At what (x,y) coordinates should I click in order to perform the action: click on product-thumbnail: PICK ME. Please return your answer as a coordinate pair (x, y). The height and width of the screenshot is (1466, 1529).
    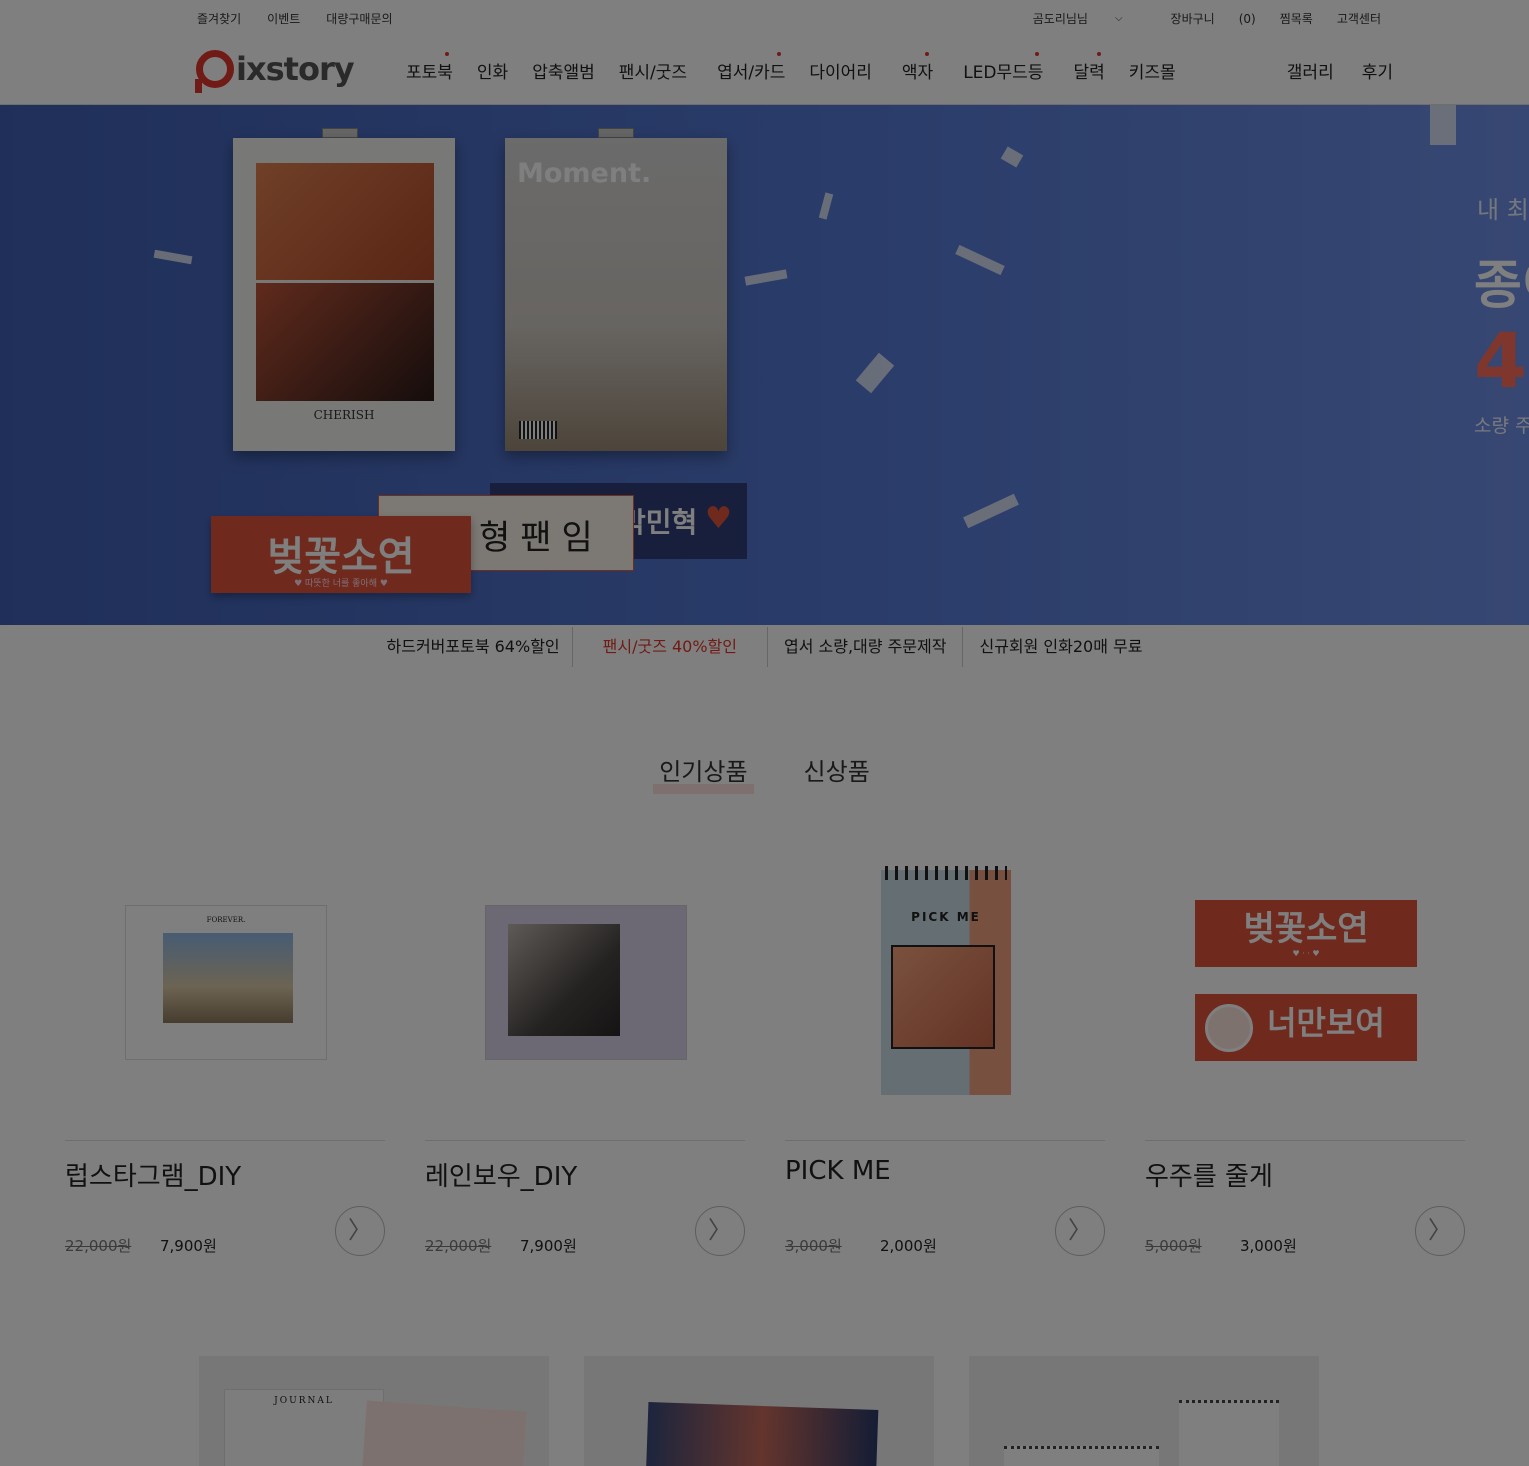
    Looking at the image, I should click on (945, 980).